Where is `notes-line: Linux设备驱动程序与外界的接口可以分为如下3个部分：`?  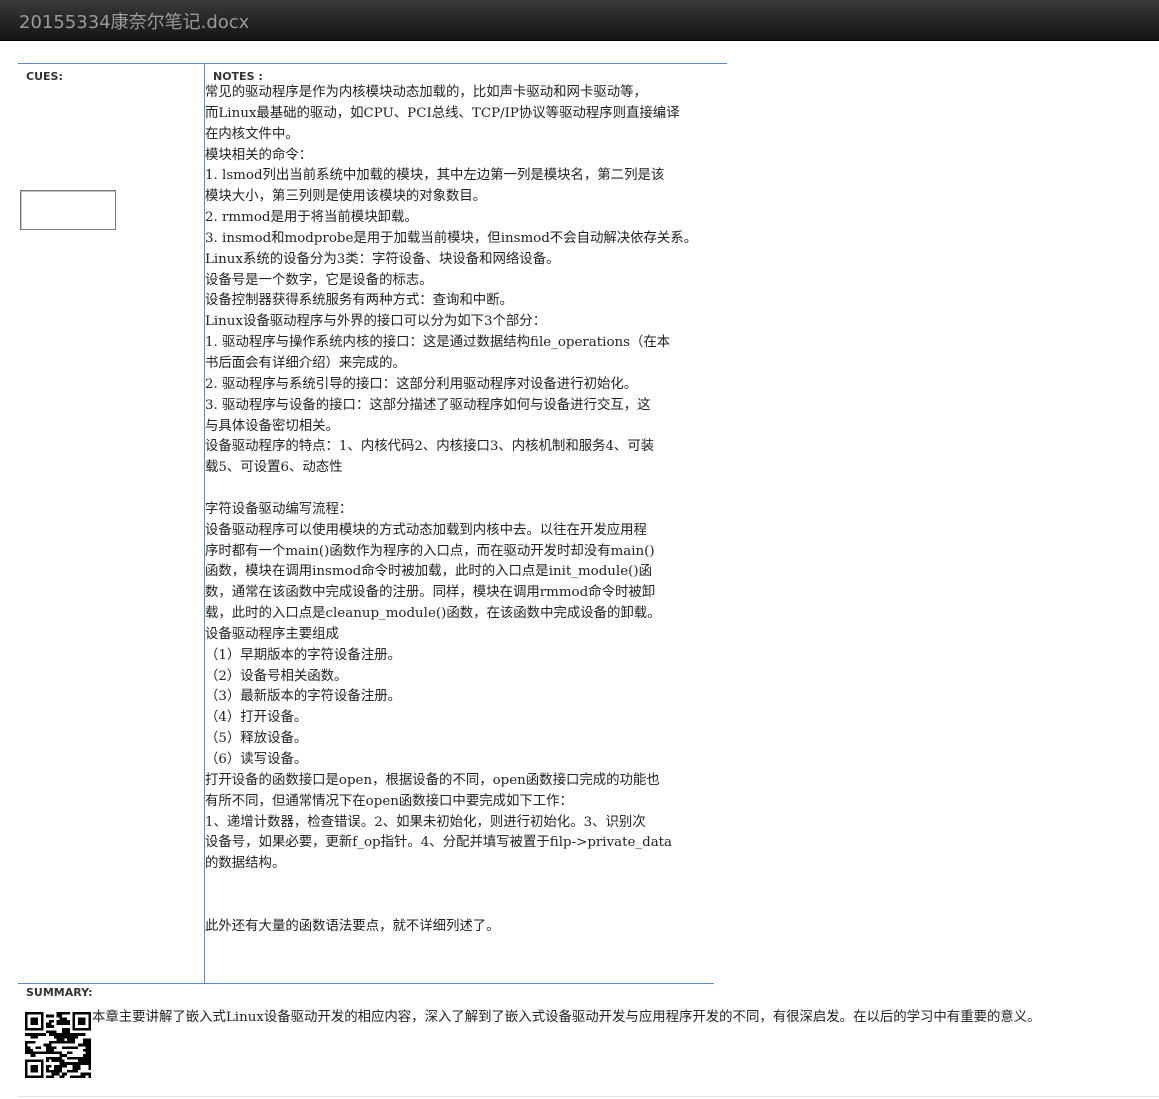 notes-line: Linux设备驱动程序与外界的接口可以分为如下3个部分： is located at coordinates (376, 322).